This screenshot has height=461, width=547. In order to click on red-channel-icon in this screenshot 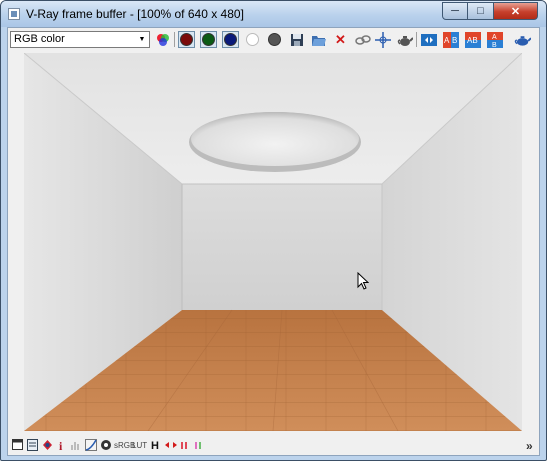, I will do `click(186, 39)`.